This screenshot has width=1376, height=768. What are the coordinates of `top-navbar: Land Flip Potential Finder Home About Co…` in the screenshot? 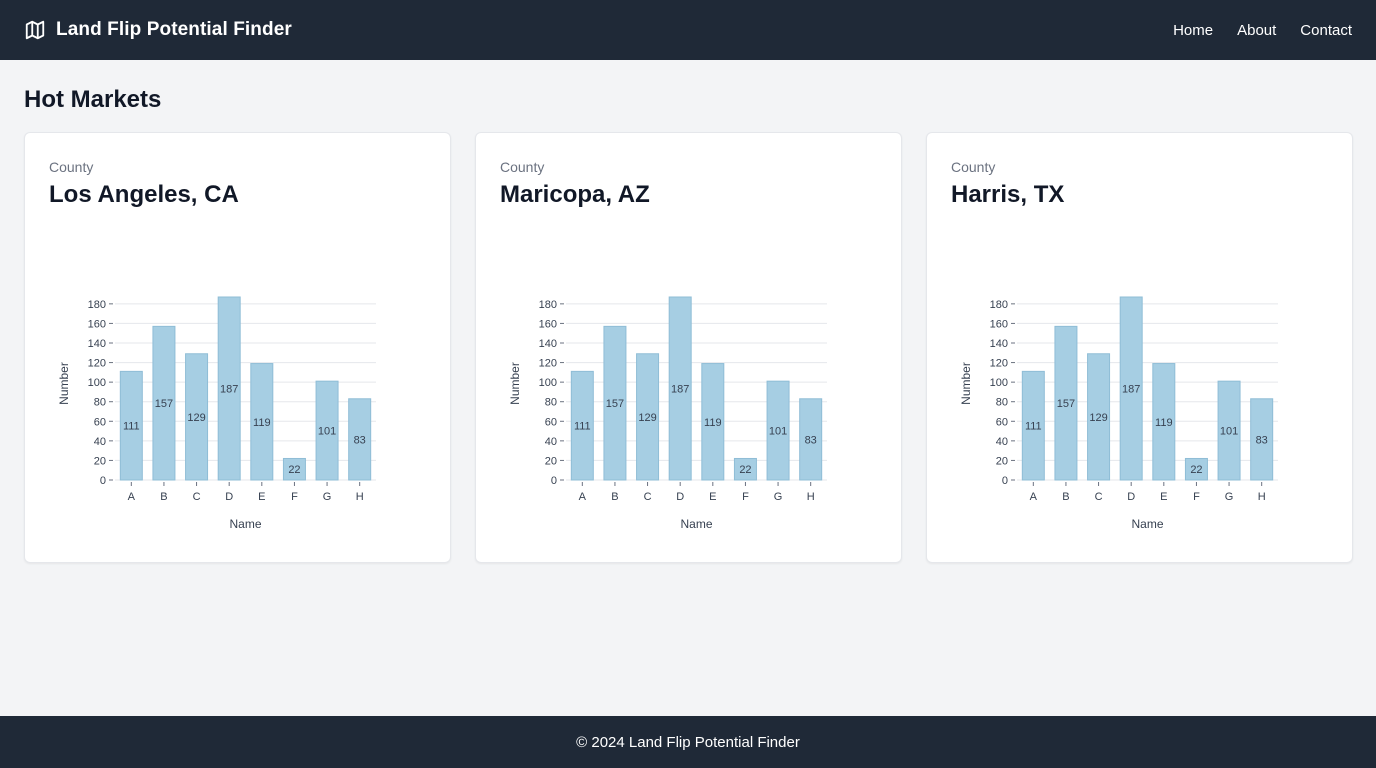 It's located at (688, 30).